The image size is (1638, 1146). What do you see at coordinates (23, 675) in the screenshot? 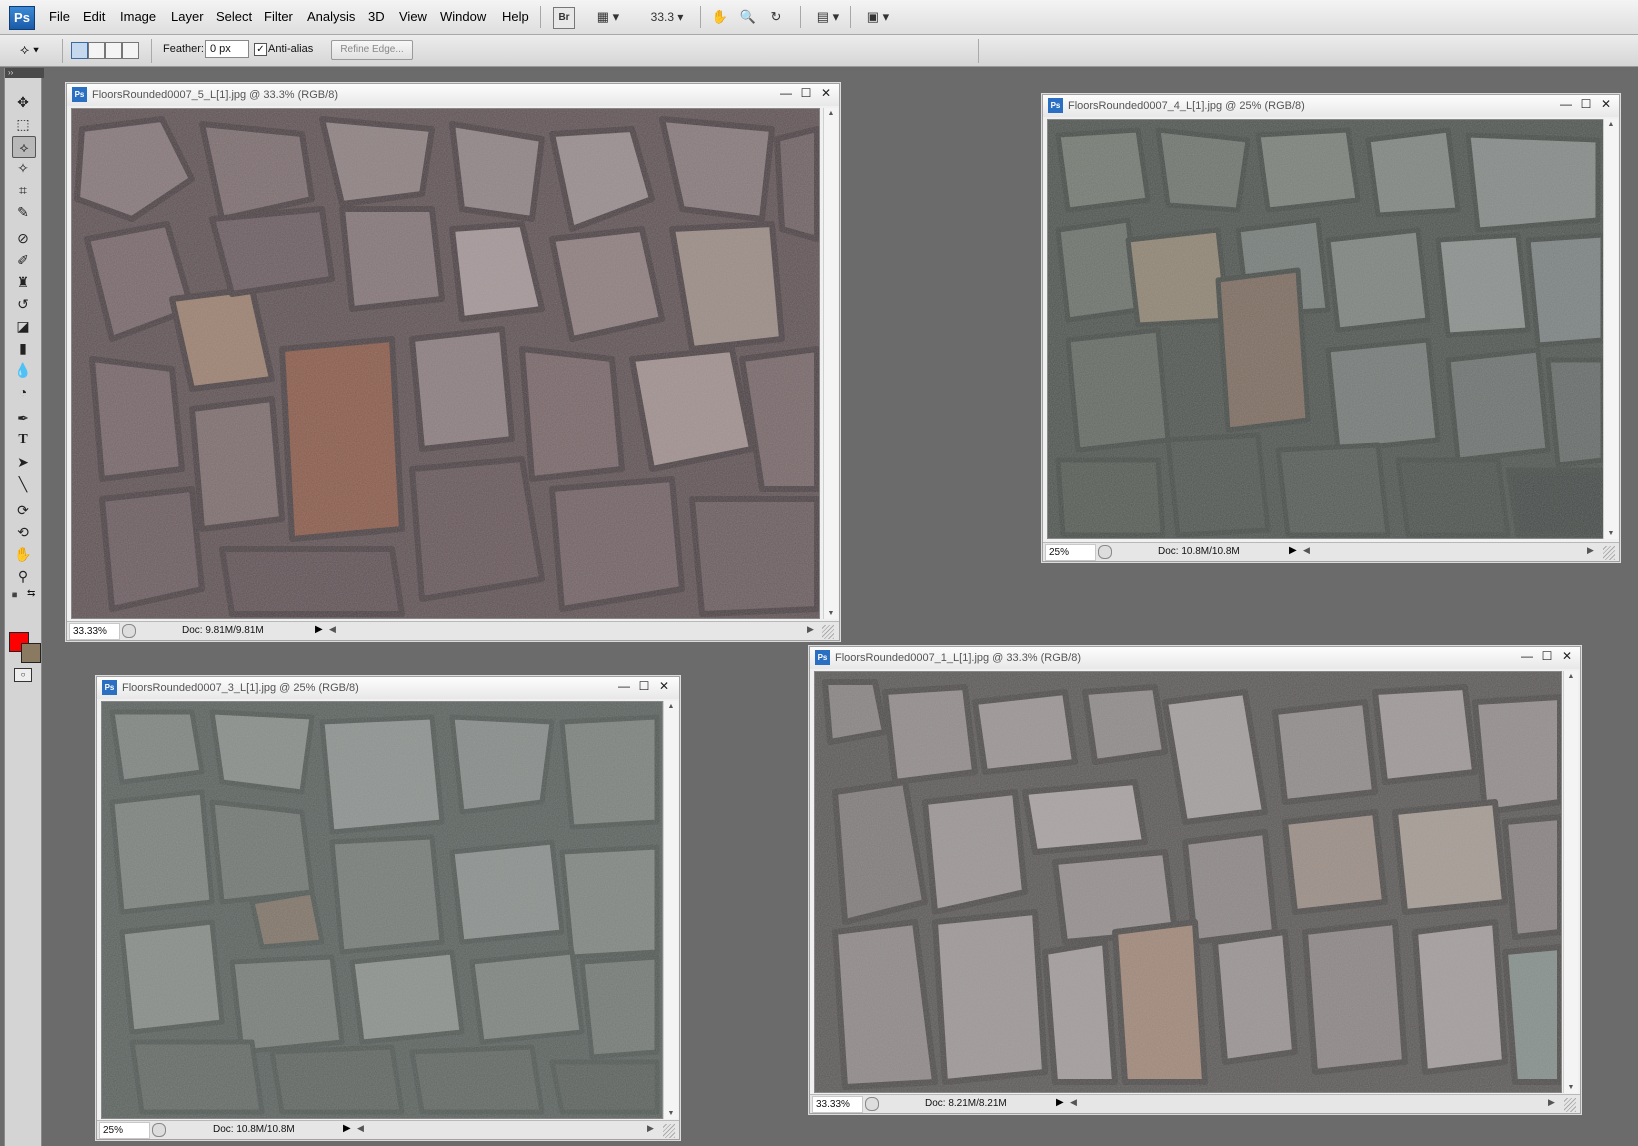
I see `quick-mask-button: ○` at bounding box center [23, 675].